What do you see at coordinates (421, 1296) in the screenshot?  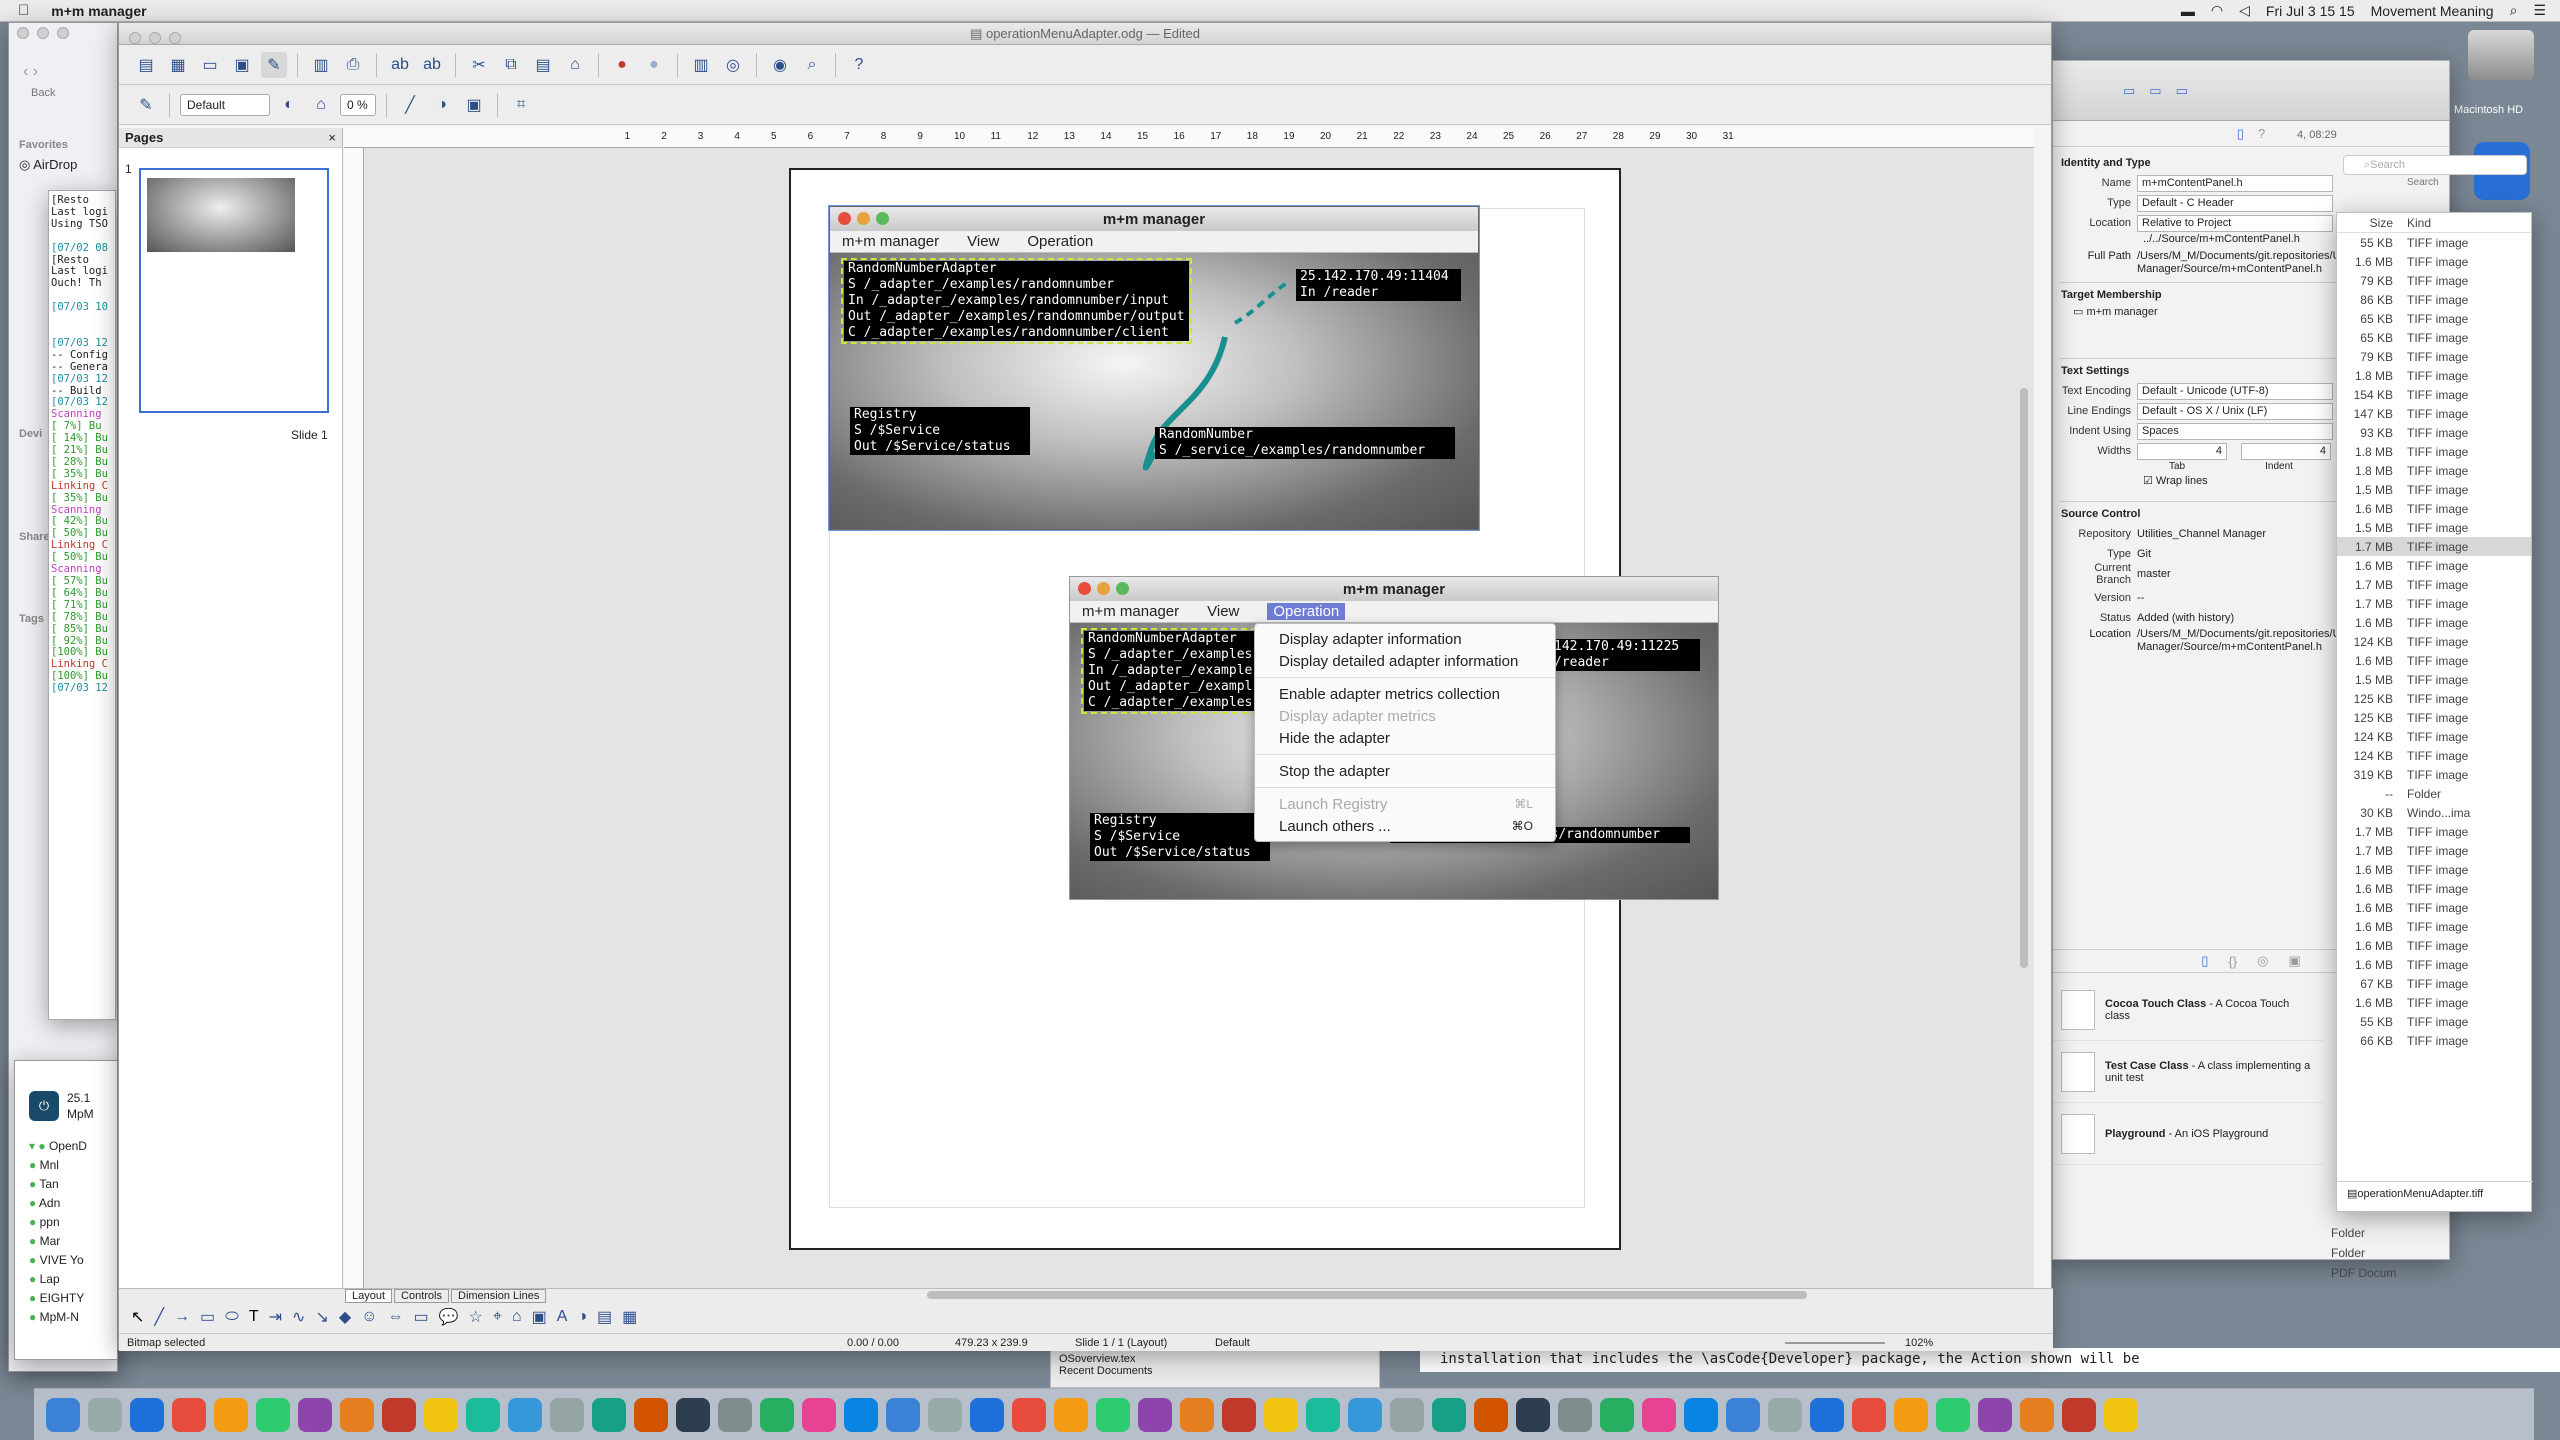 I see `tab-controls: Controls` at bounding box center [421, 1296].